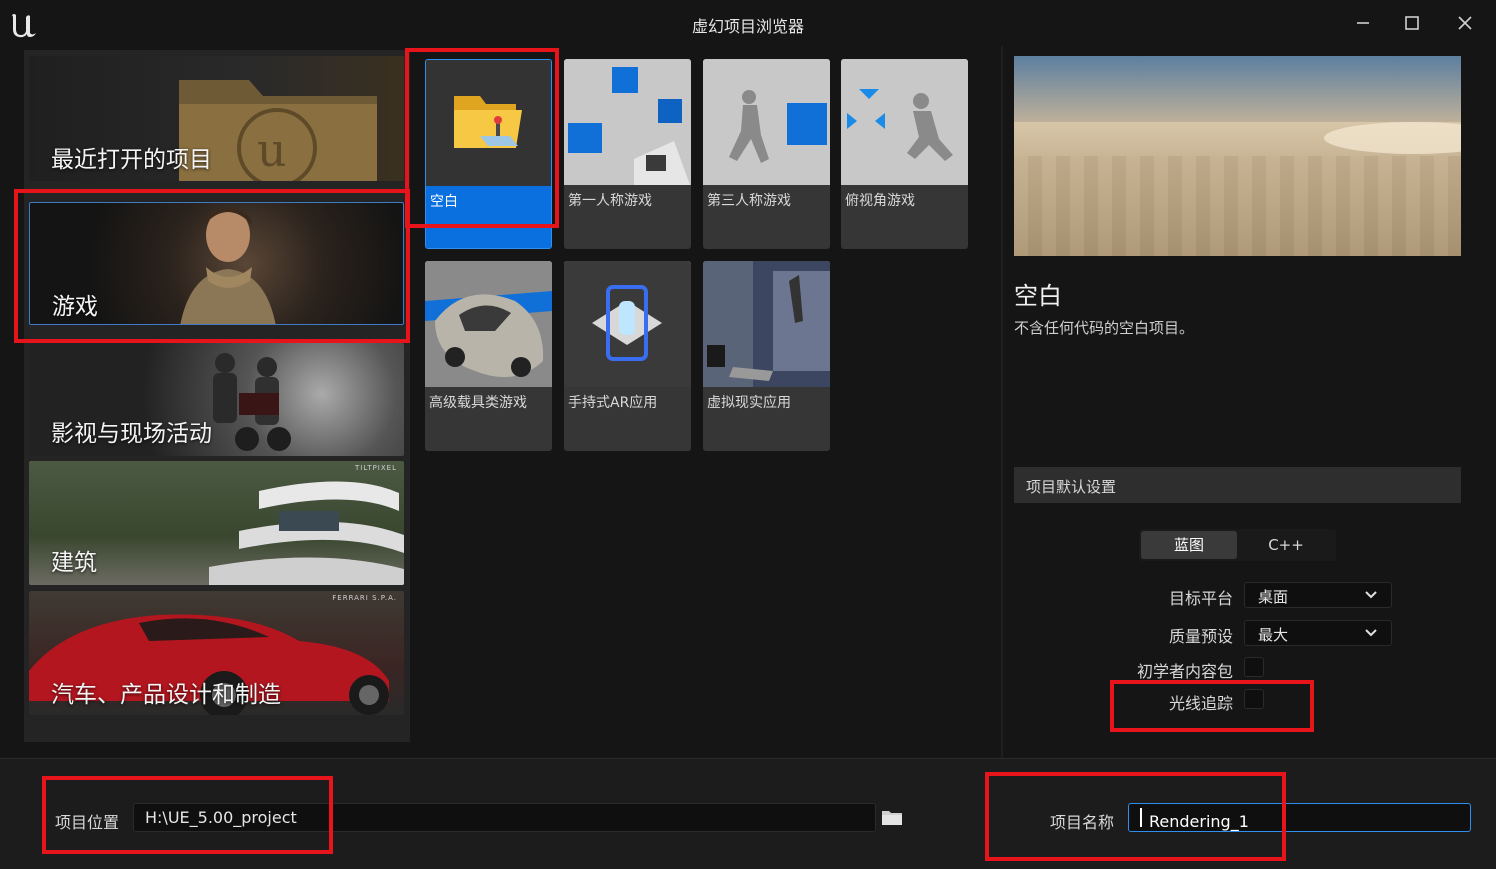  What do you see at coordinates (1465, 23) in the screenshot?
I see `close-icon` at bounding box center [1465, 23].